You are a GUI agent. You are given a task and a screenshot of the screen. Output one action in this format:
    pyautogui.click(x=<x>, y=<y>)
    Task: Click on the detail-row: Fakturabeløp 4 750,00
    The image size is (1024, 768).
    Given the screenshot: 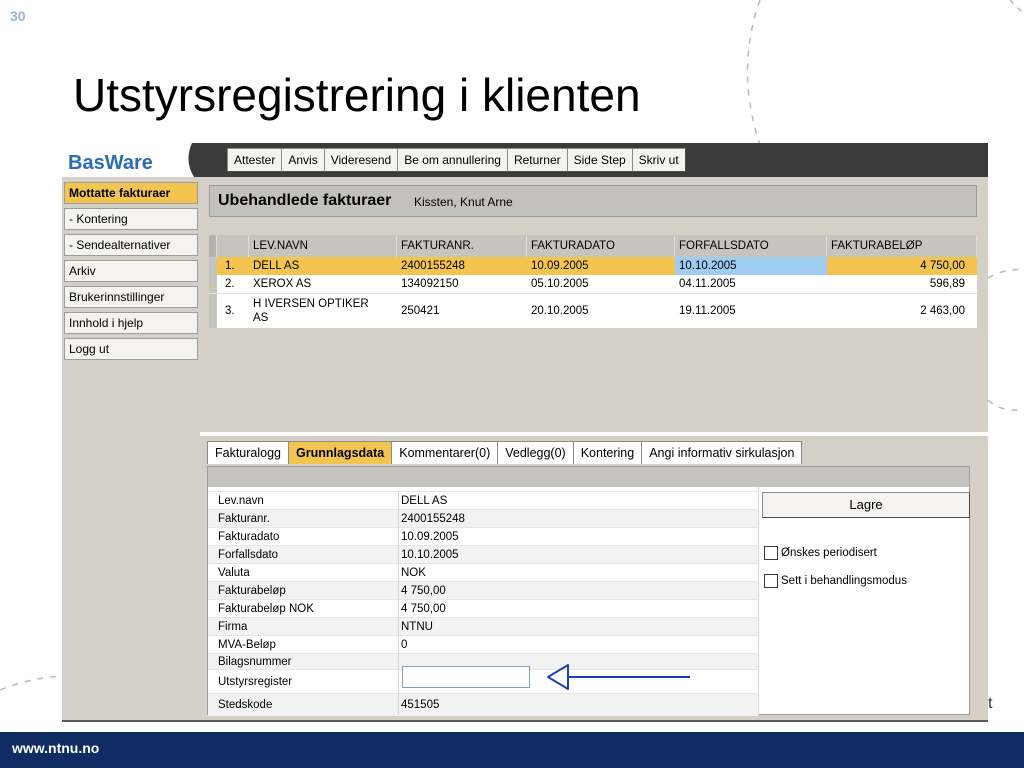 What is the action you would take?
    pyautogui.click(x=483, y=590)
    